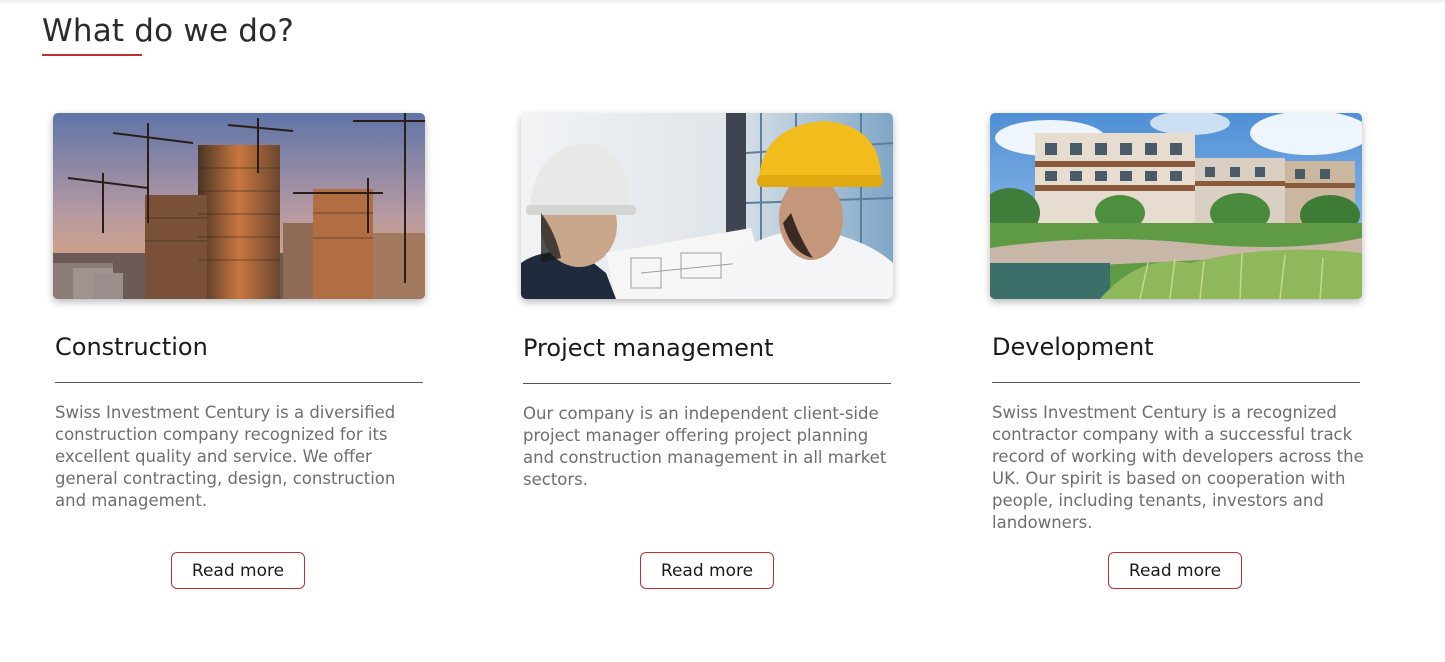 The height and width of the screenshot is (662, 1445). What do you see at coordinates (707, 206) in the screenshot?
I see `engineers-hard-hats-photo` at bounding box center [707, 206].